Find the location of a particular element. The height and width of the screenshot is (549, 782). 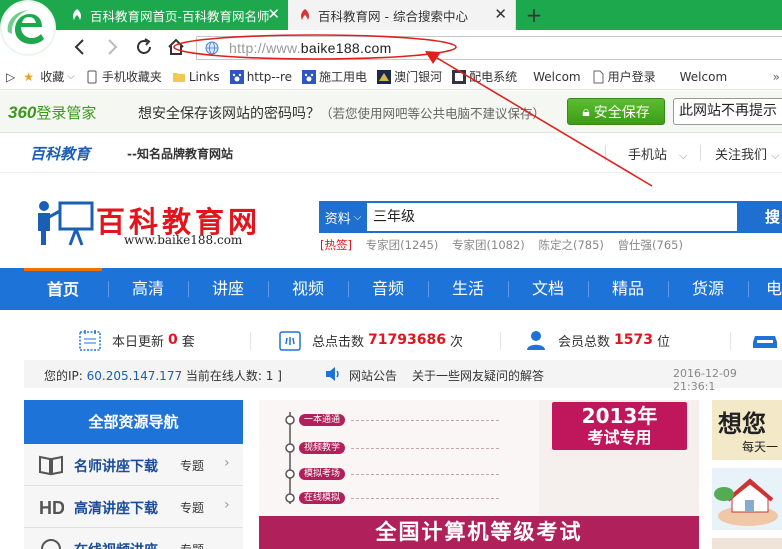

bookmark-welcome-1: Welcom is located at coordinates (557, 77).